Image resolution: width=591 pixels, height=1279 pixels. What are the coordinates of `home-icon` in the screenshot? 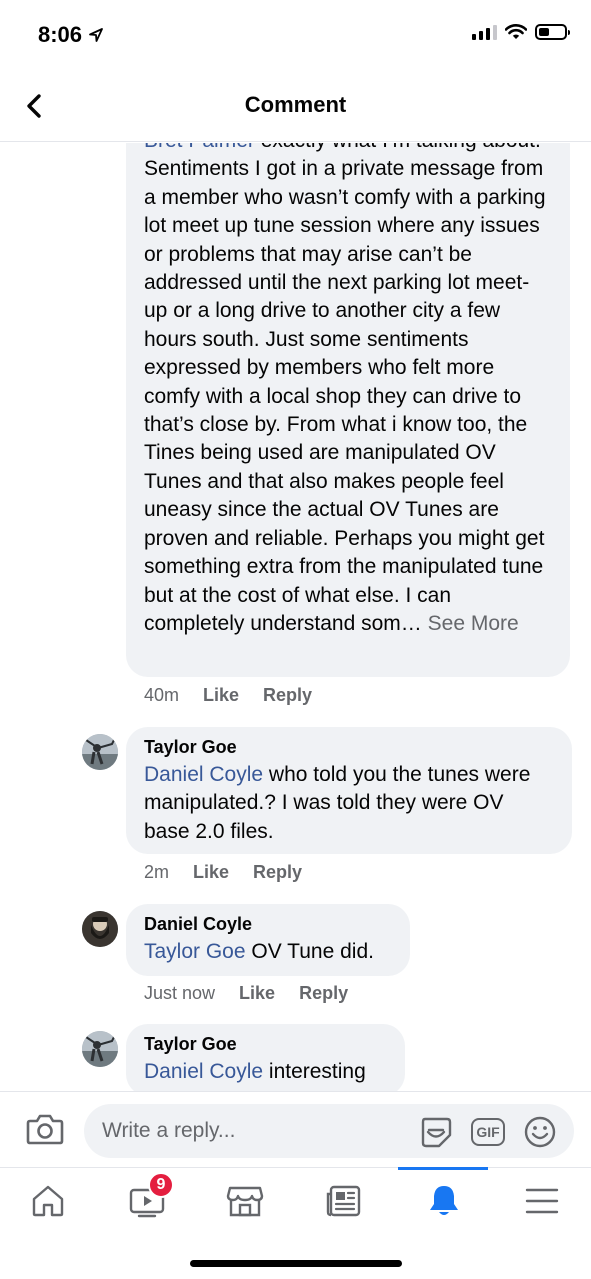 It's located at (48, 1201).